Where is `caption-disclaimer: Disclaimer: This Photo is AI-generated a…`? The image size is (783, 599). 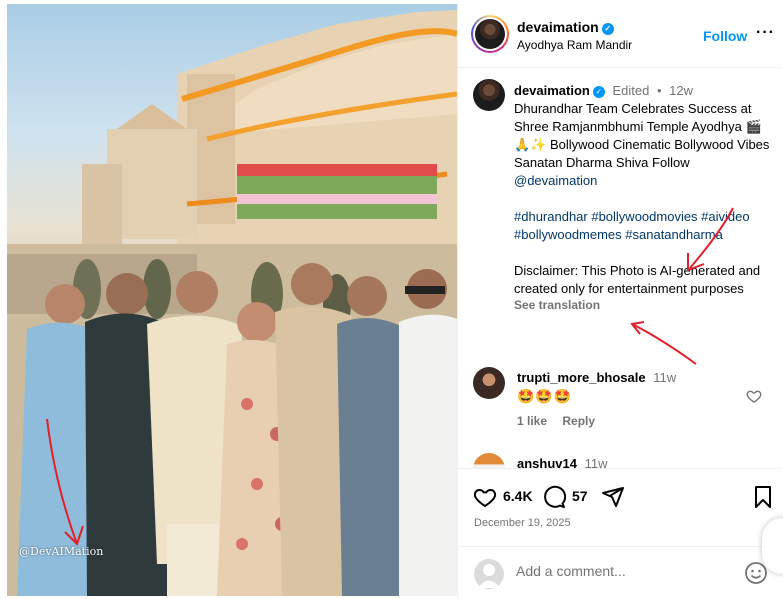
caption-disclaimer: Disclaimer: This Photo is AI-generated a… is located at coordinates (637, 279).